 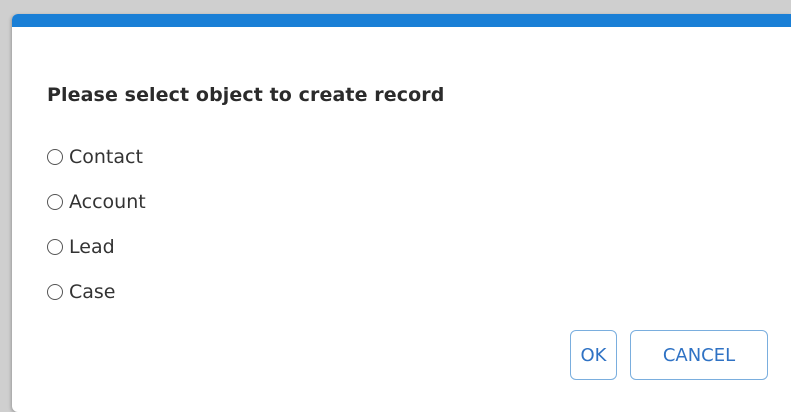 What do you see at coordinates (401, 20) in the screenshot?
I see `dialog-header-accent-bar` at bounding box center [401, 20].